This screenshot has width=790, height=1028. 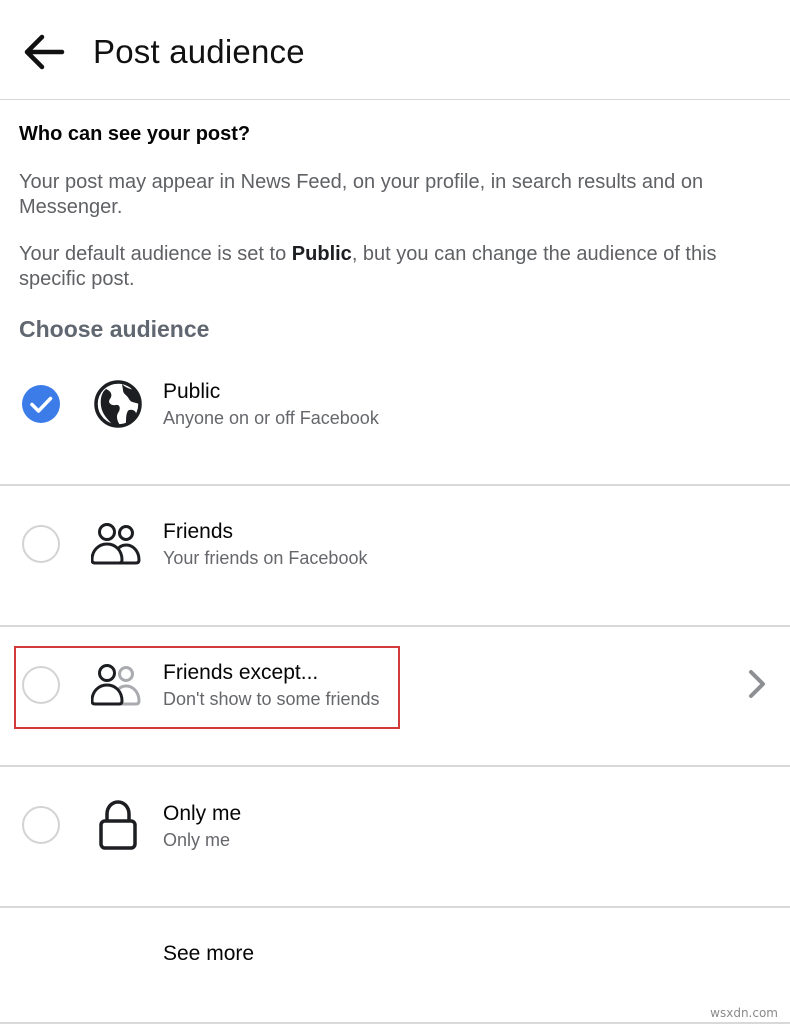 I want to click on back-button, so click(x=44, y=52).